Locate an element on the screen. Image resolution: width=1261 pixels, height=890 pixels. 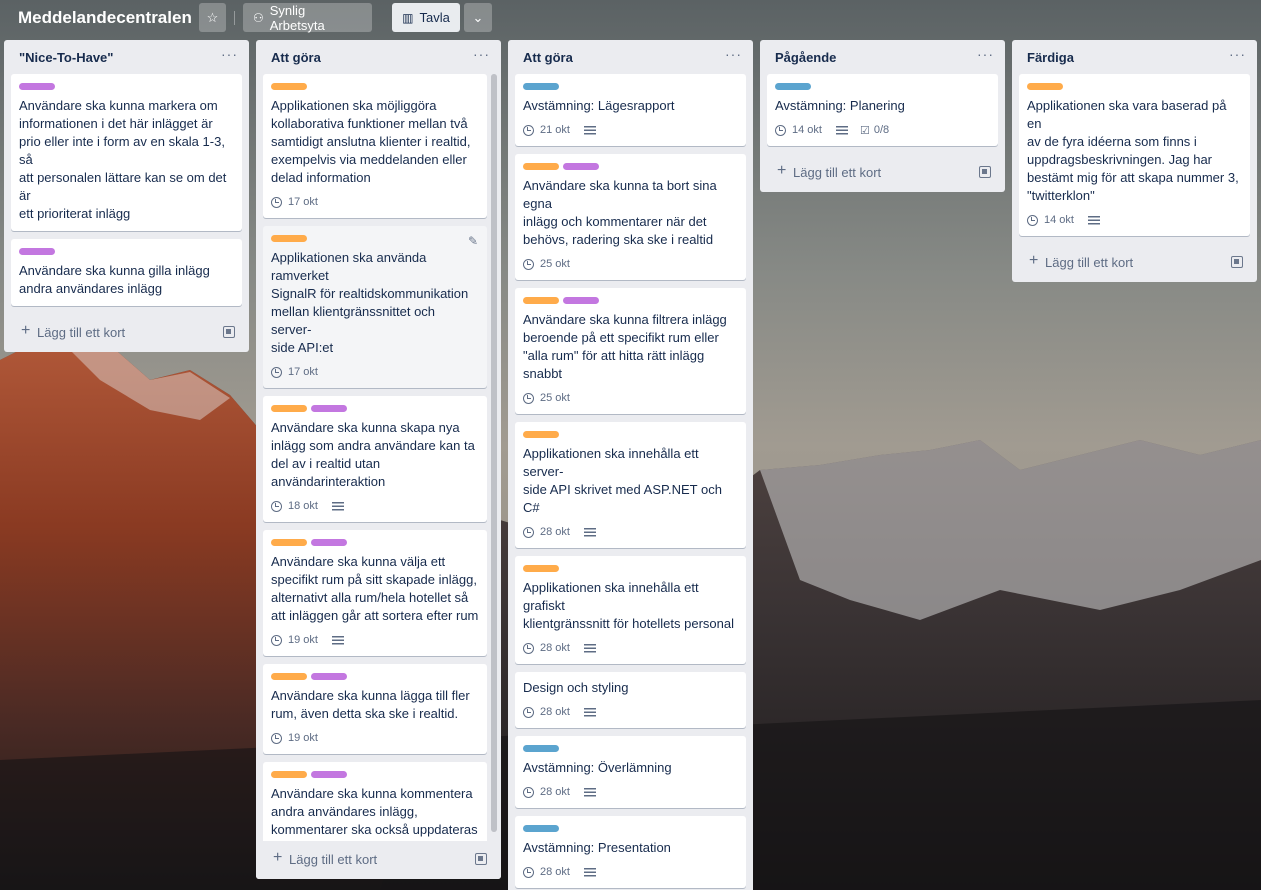
list-scrollbar-thumb is located at coordinates (494, 453).